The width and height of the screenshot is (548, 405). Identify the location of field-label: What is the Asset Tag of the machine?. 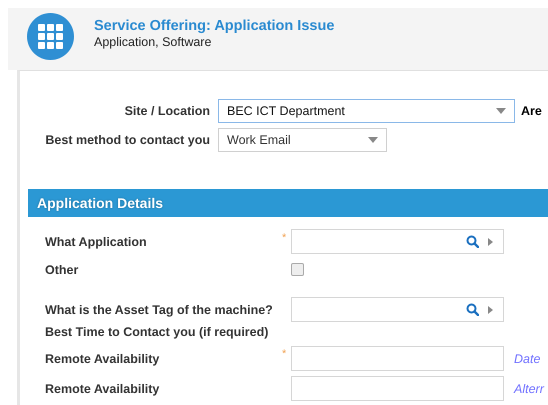
(159, 309).